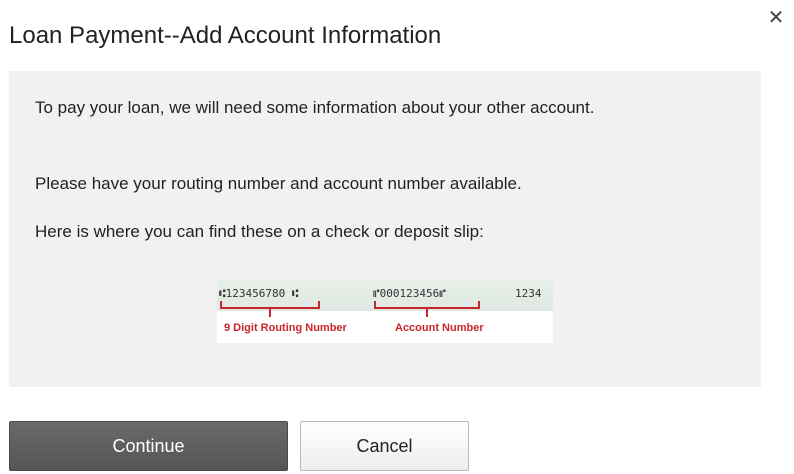 The image size is (794, 474). What do you see at coordinates (427, 309) in the screenshot?
I see `account-bracket` at bounding box center [427, 309].